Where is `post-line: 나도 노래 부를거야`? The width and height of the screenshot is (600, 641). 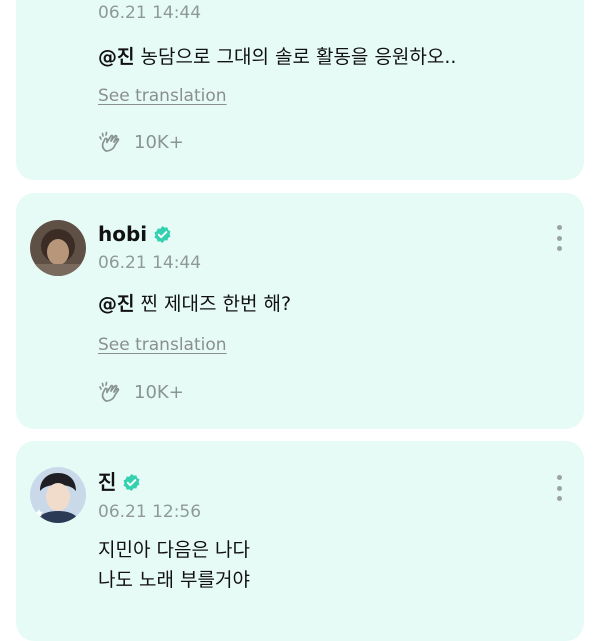 post-line: 나도 노래 부를거야 is located at coordinates (174, 580).